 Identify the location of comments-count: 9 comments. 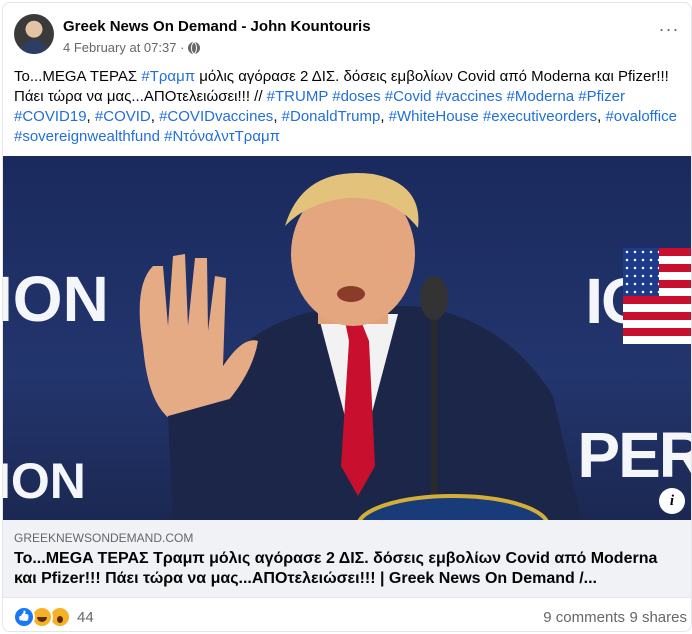
(584, 617).